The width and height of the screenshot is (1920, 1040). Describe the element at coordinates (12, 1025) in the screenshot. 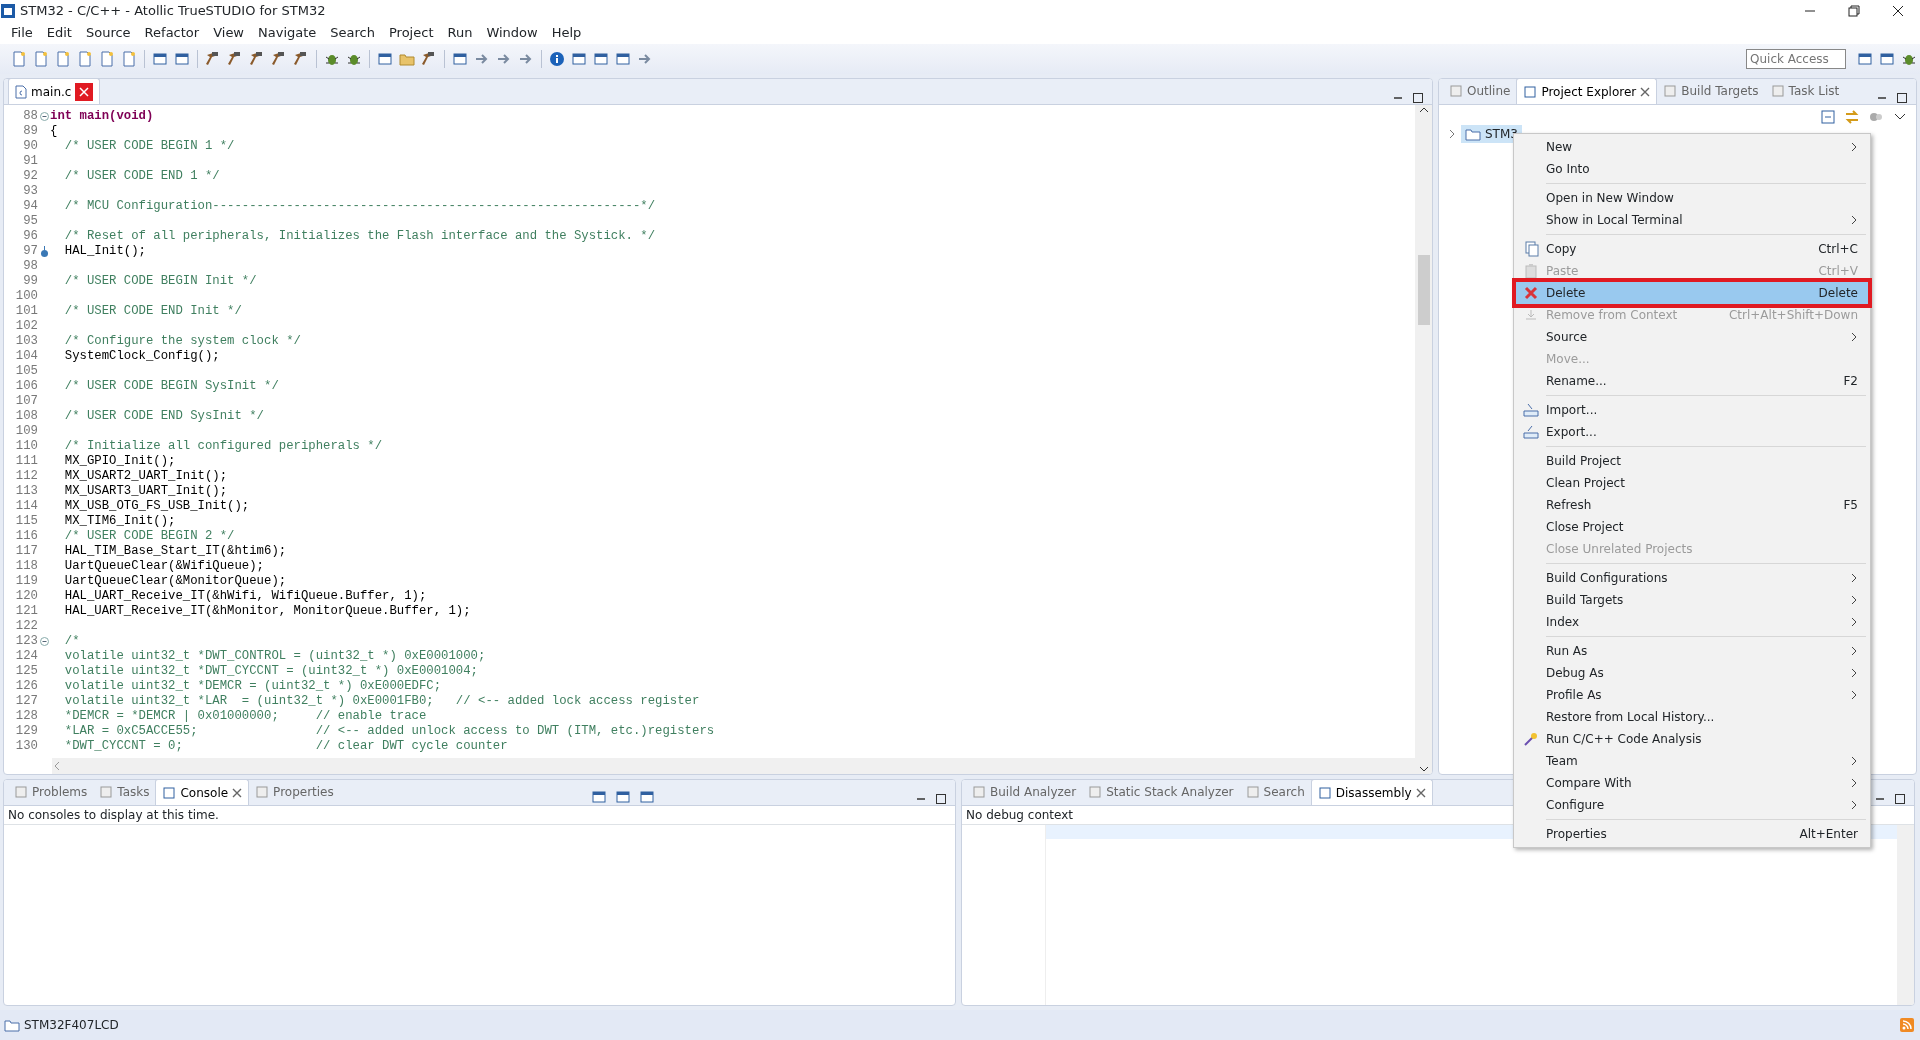

I see `project-folder-icon` at that location.